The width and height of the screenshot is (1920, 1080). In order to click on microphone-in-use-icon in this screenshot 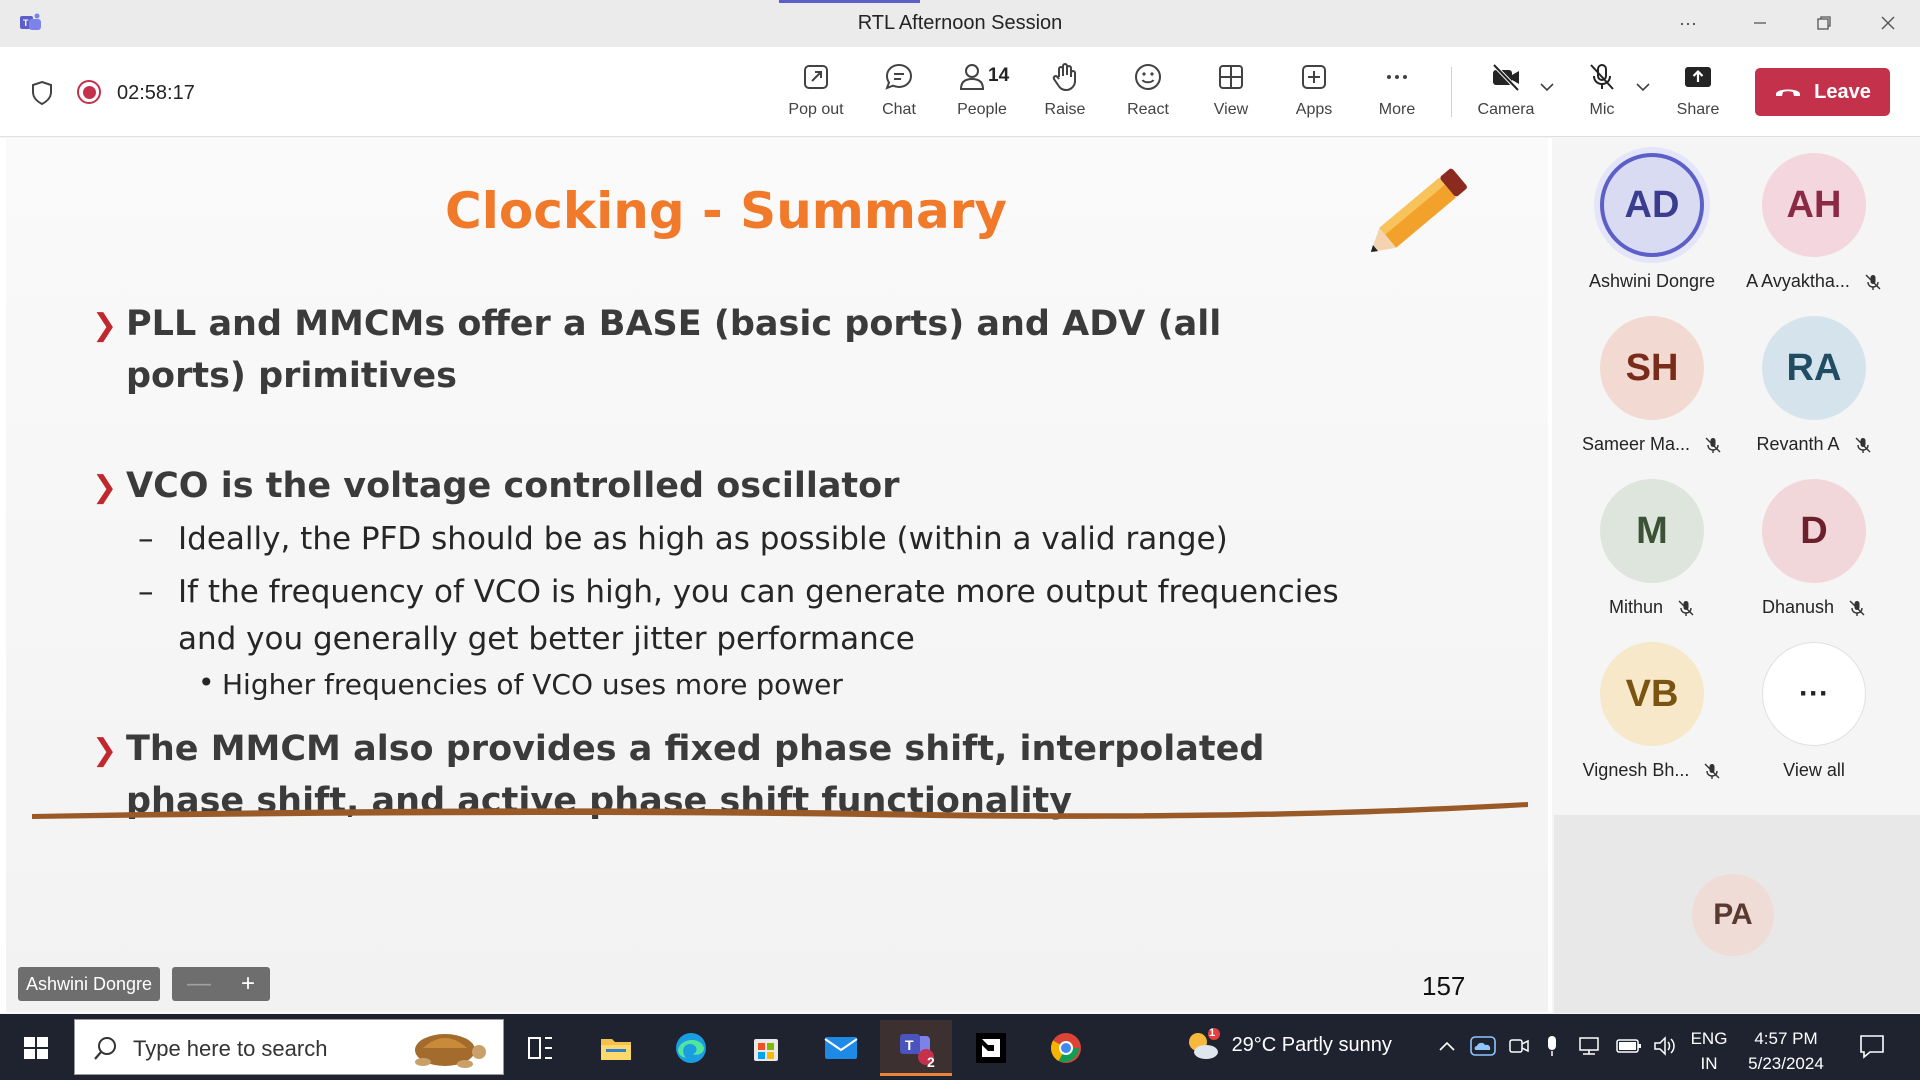, I will do `click(1552, 1046)`.